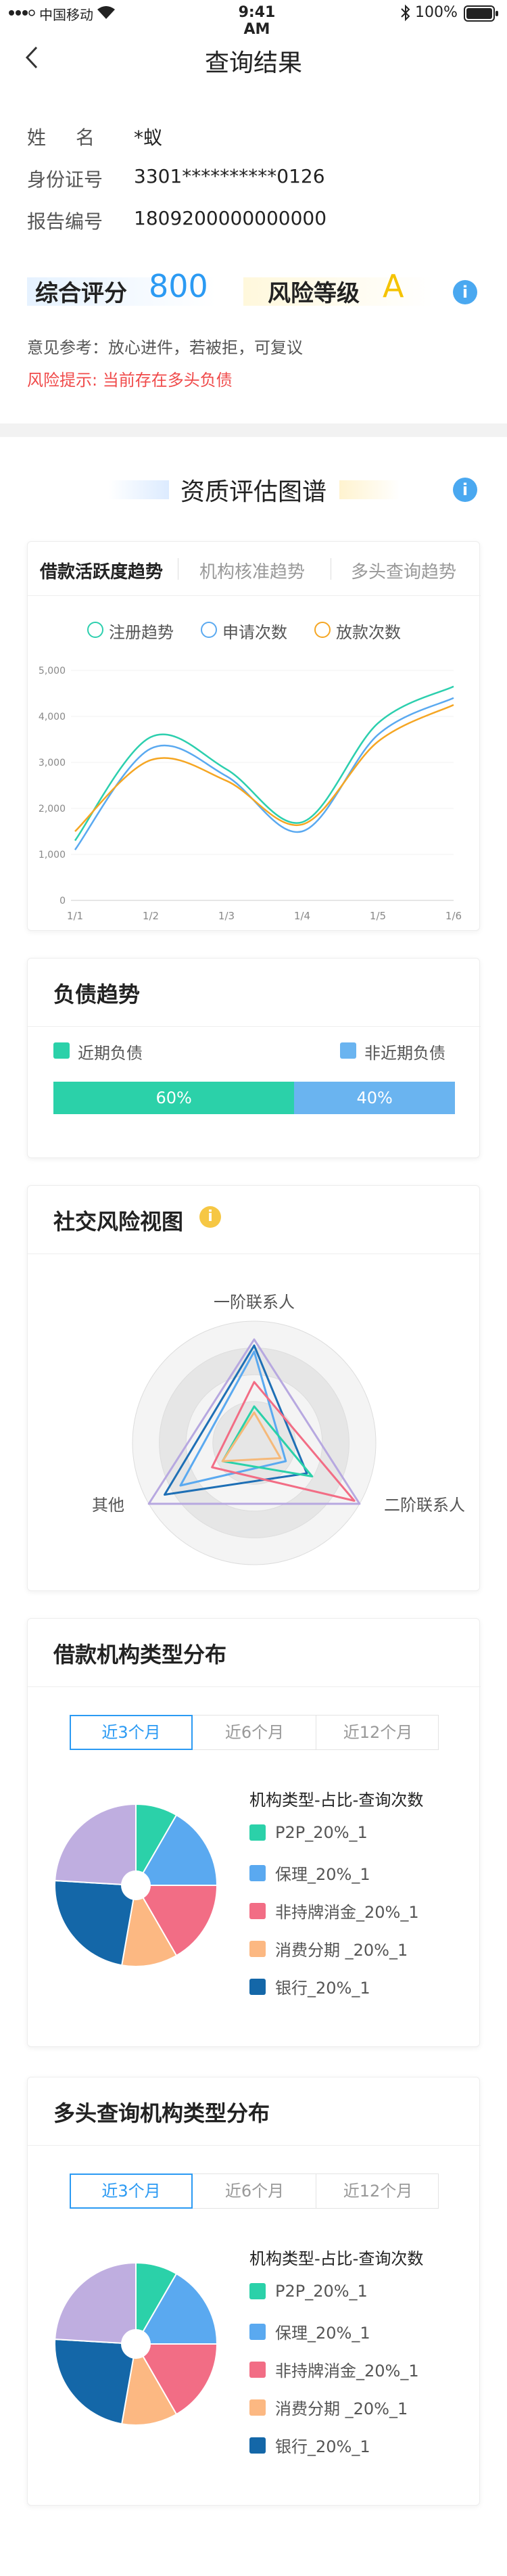 Image resolution: width=507 pixels, height=2576 pixels. Describe the element at coordinates (140, 1655) in the screenshot. I see `loan-org-title: 借款机构类型分布` at that location.